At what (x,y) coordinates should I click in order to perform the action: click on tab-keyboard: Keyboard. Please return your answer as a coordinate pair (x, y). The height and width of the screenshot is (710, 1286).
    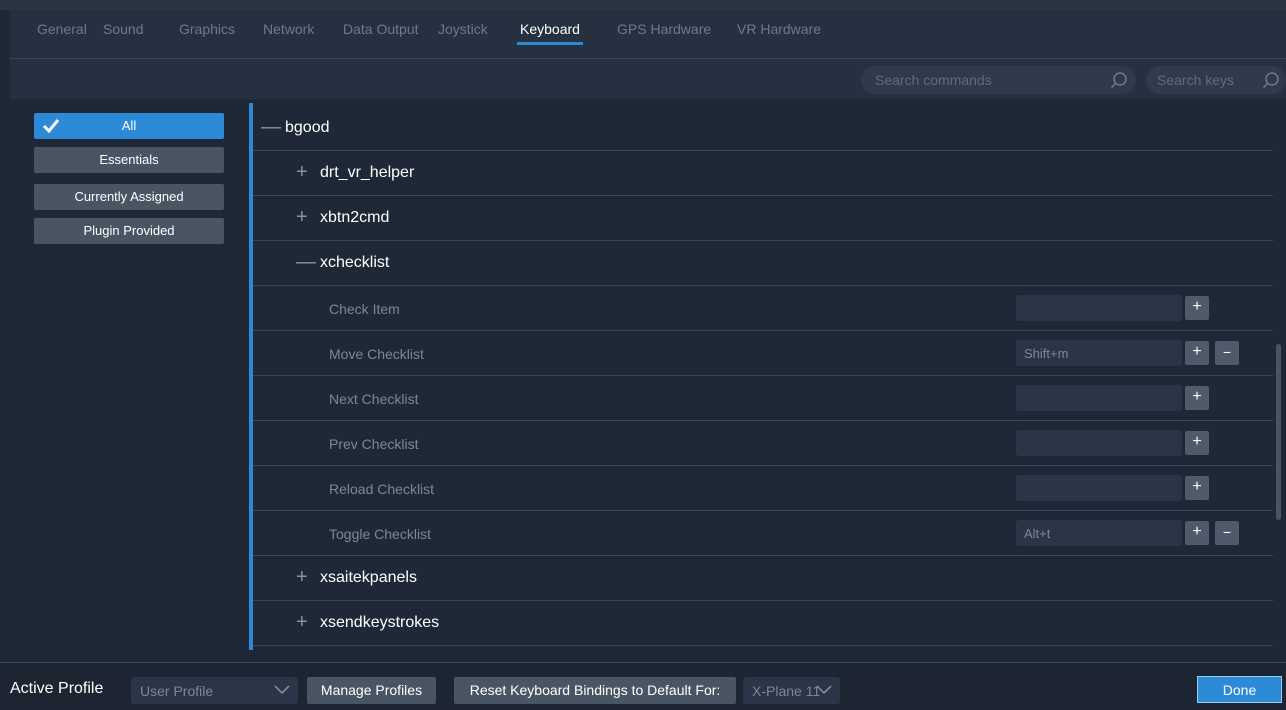
    Looking at the image, I should click on (550, 33).